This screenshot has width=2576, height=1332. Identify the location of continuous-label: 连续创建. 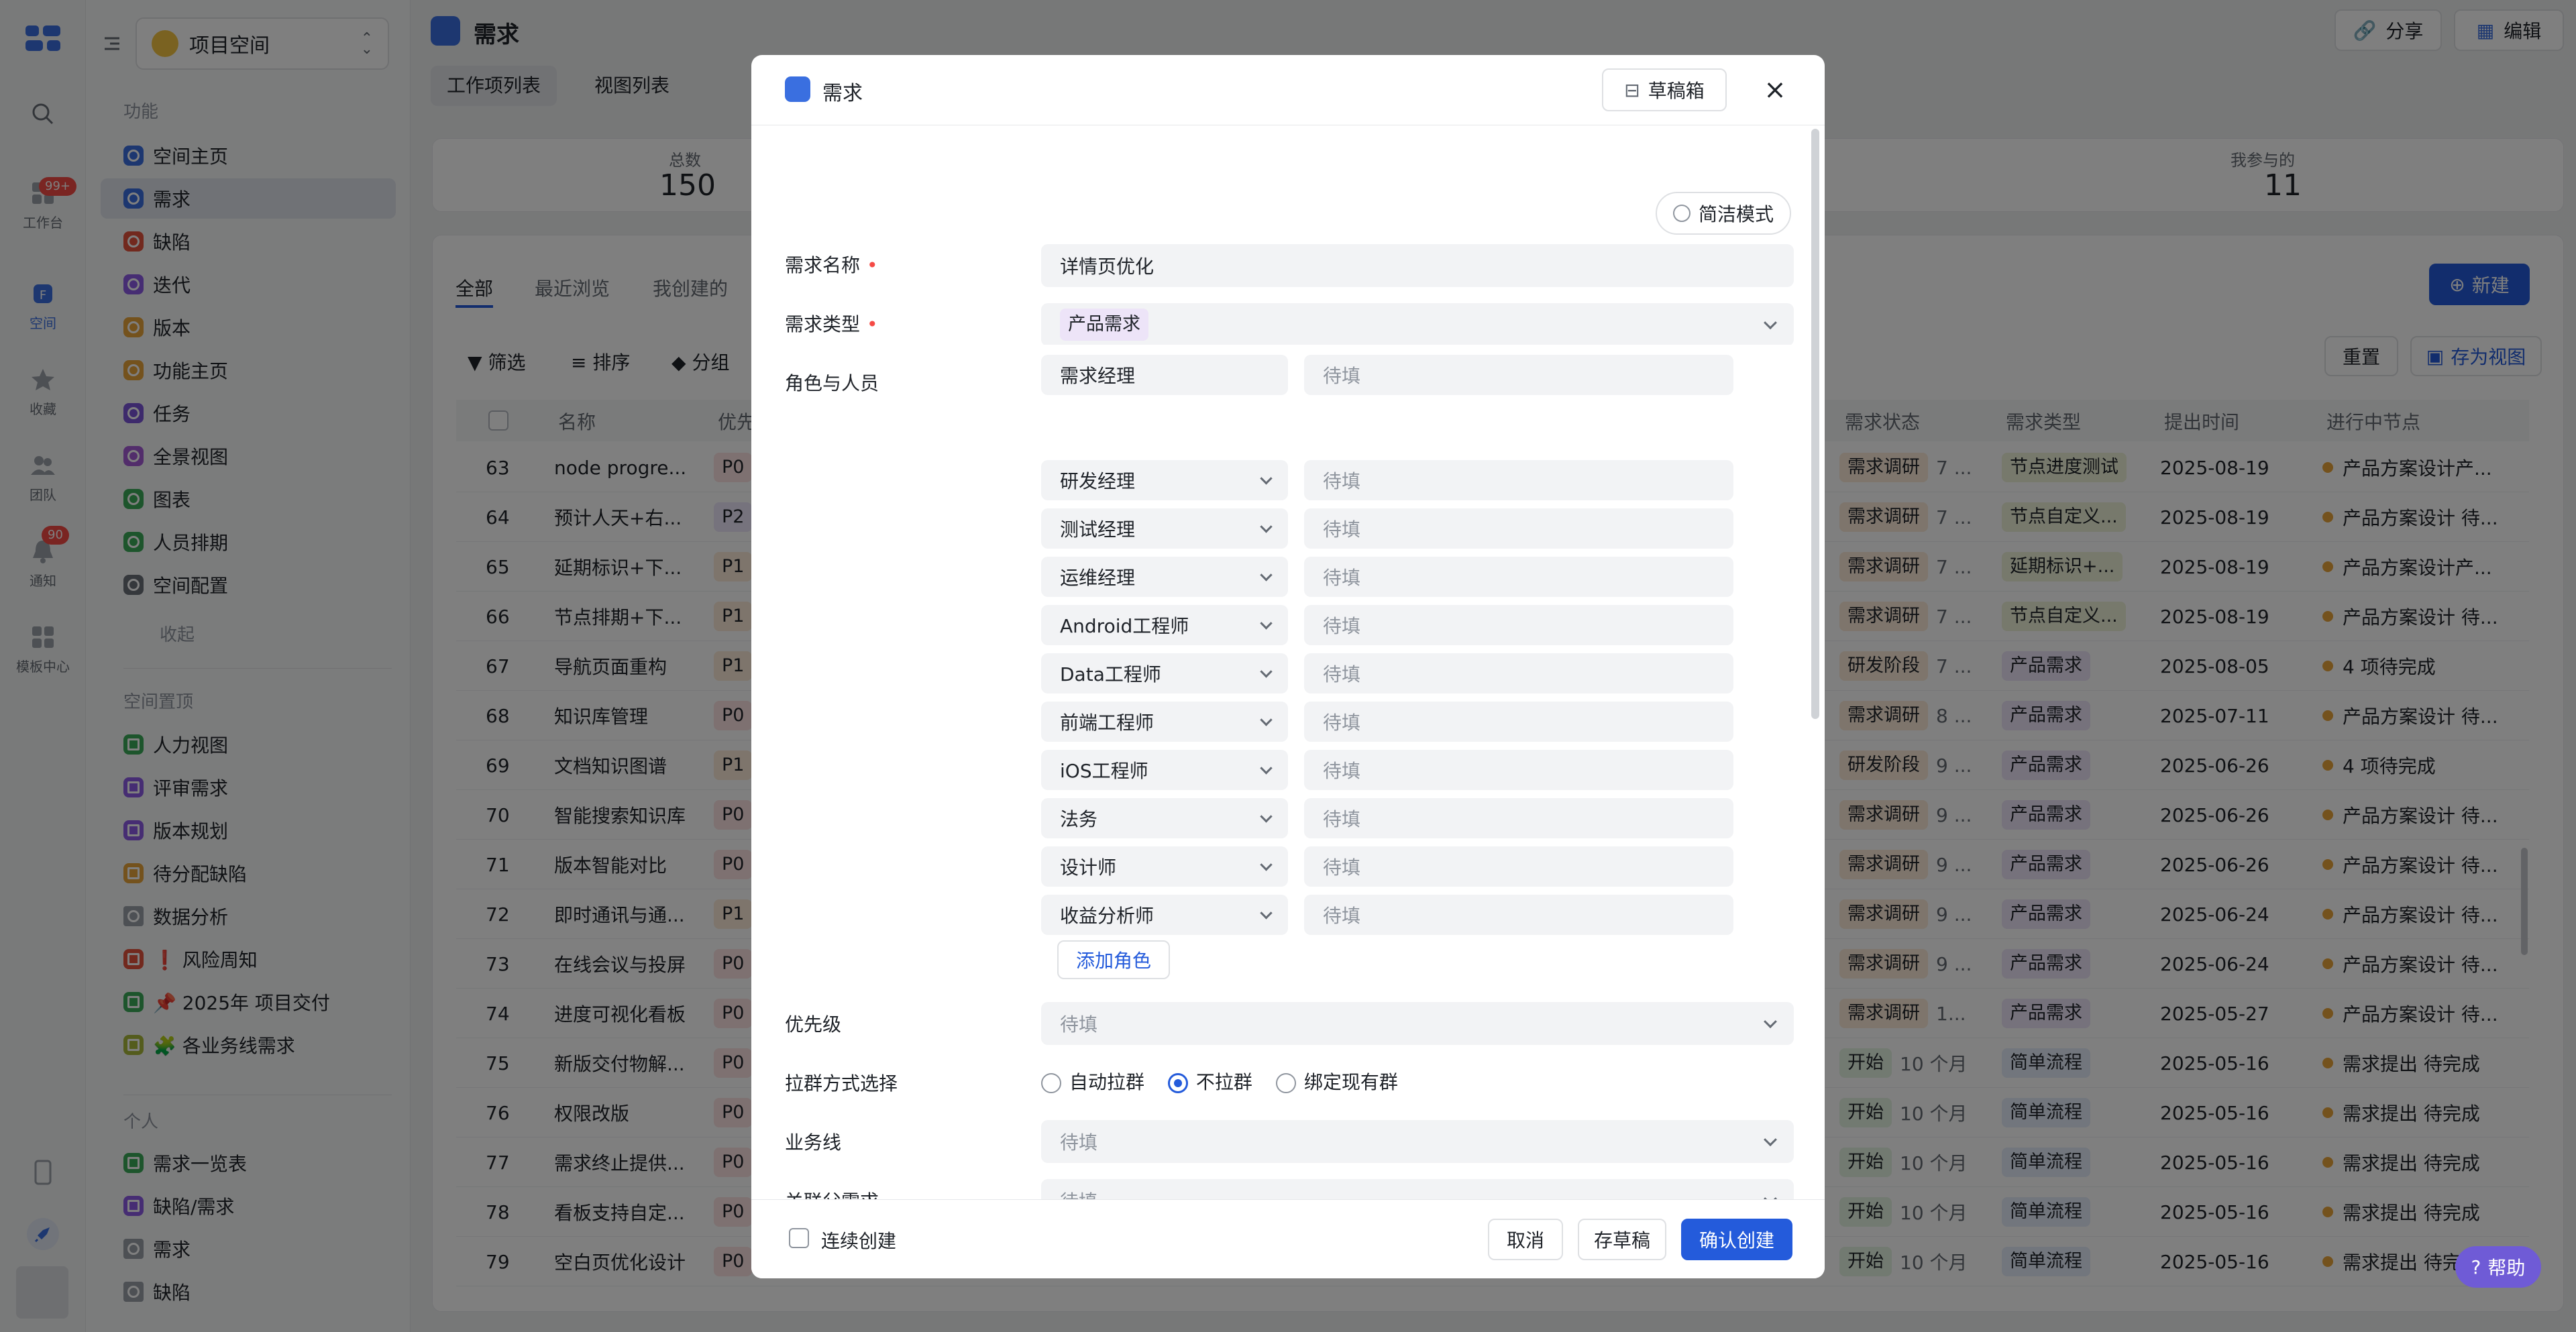
(859, 1241).